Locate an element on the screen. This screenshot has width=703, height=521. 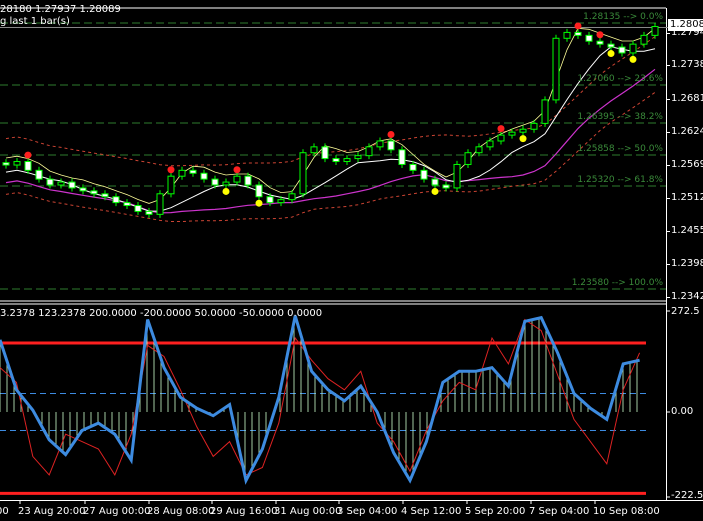
time-axis-label: 00 is located at coordinates (4, 511).